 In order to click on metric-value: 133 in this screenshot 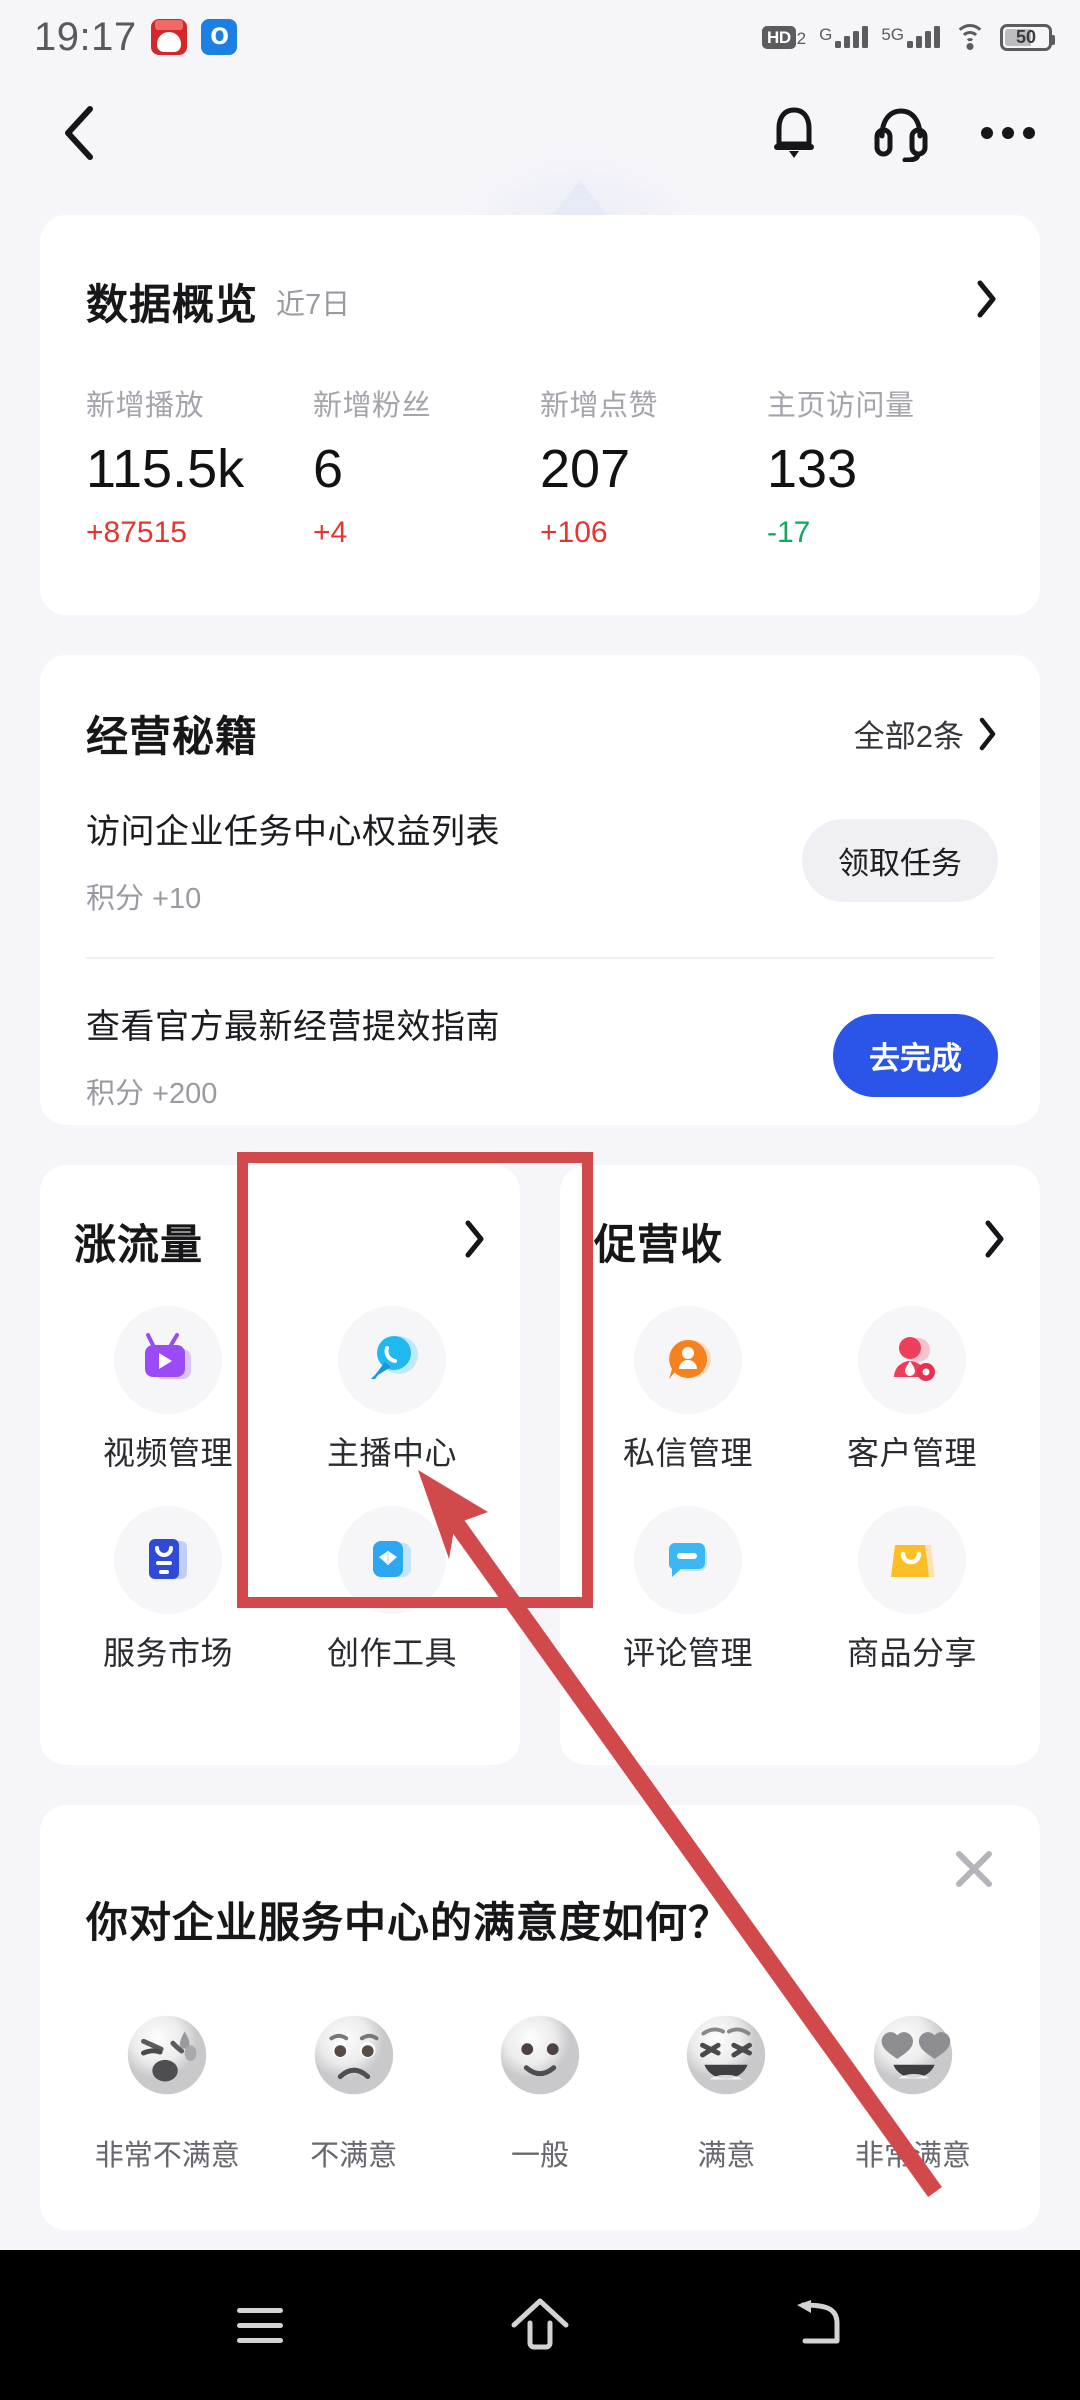, I will do `click(812, 469)`.